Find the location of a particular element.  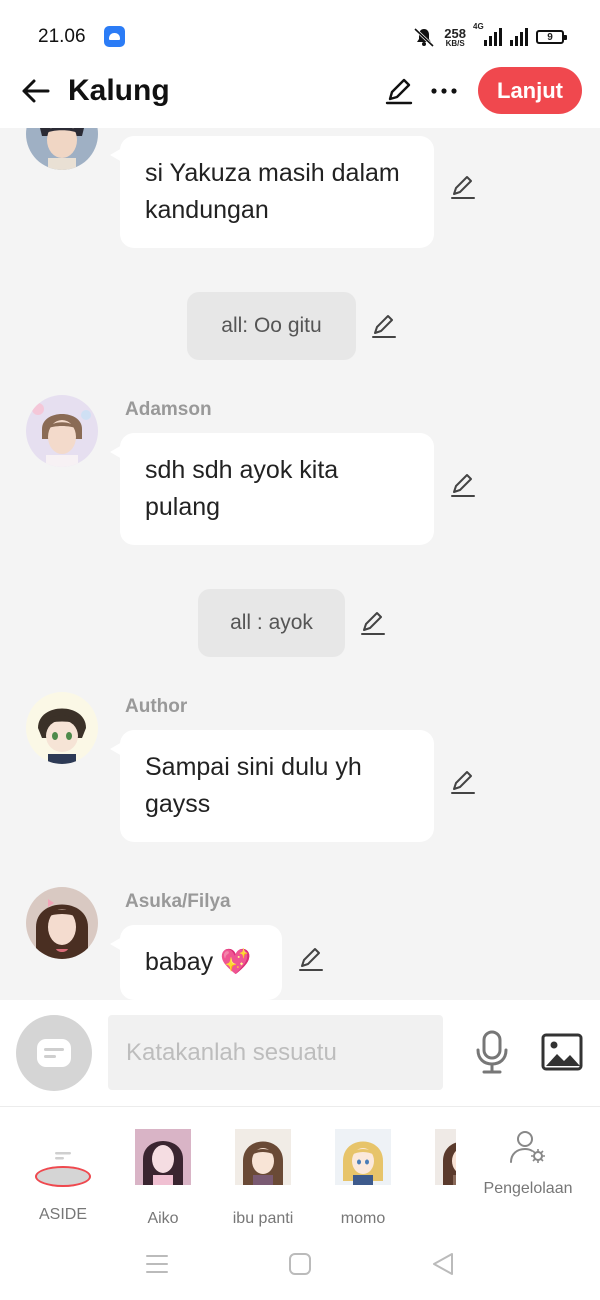

aside-icon is located at coordinates (63, 1166).